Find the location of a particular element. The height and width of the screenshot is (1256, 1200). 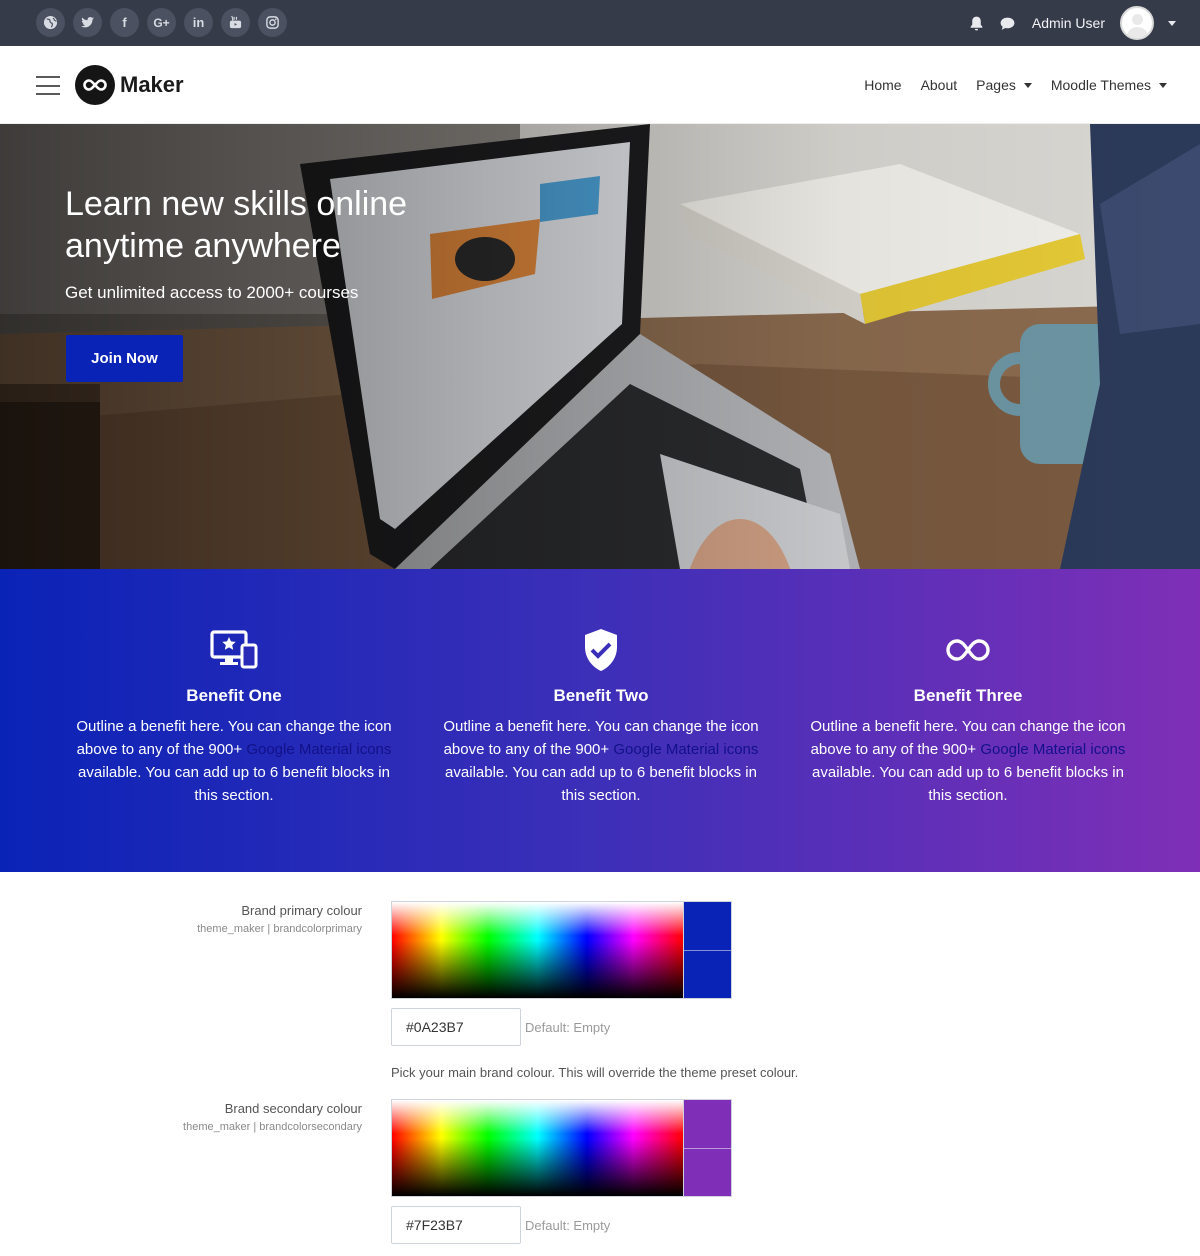

benefit-title: Benefit Three is located at coordinates (968, 695).